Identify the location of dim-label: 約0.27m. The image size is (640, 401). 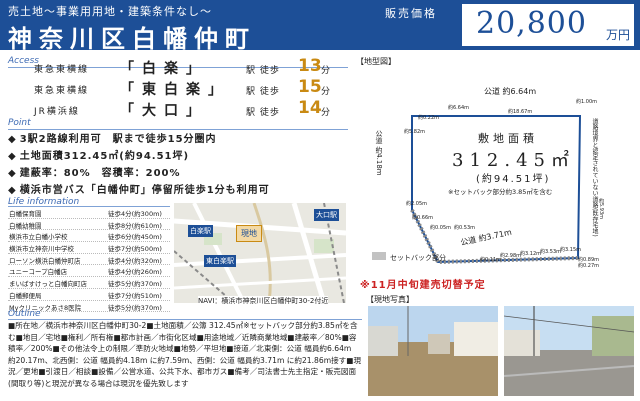
(589, 266).